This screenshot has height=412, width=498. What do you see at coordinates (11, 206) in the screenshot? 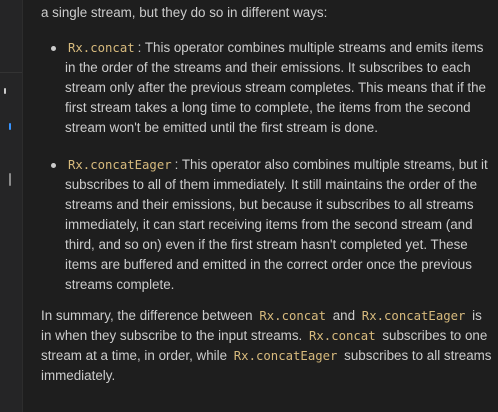
I see `left-activity-strip` at bounding box center [11, 206].